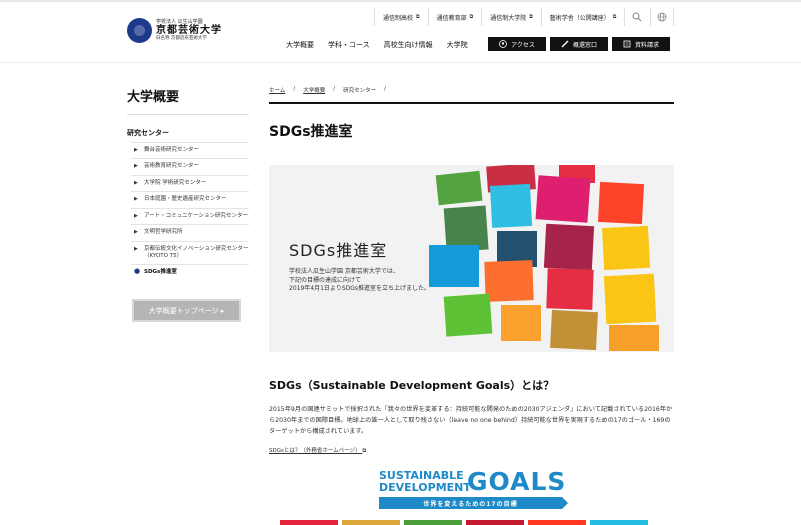 This screenshot has height=525, width=801. Describe the element at coordinates (457, 45) in the screenshot. I see `nav-graduate: 大学院` at that location.